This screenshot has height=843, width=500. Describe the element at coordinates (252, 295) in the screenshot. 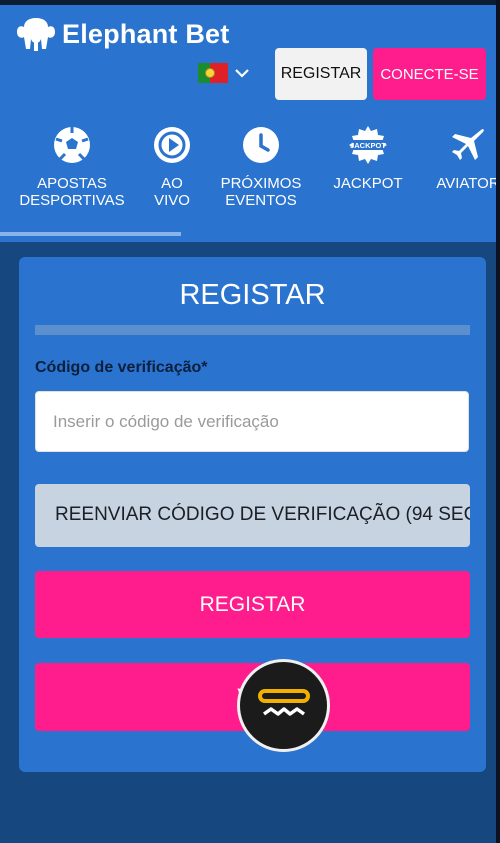

I see `form-title: REGISTAR` at that location.